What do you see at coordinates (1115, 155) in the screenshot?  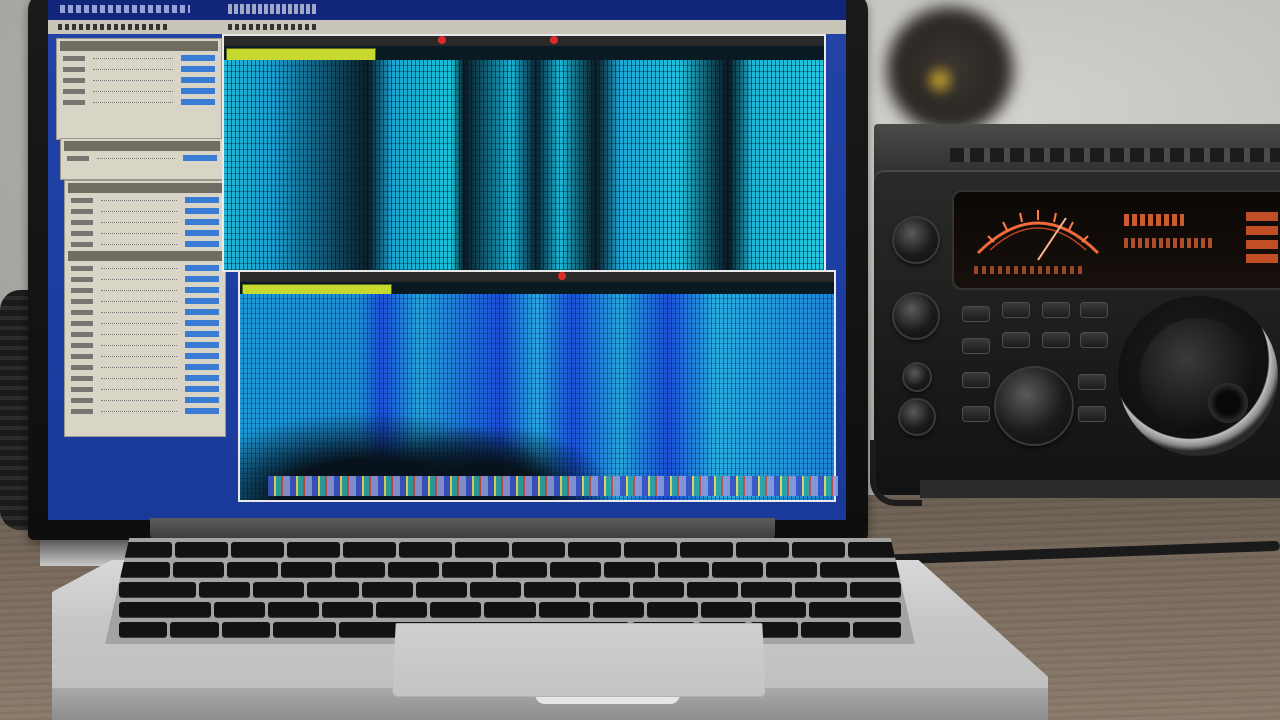 I see `radio-vent-grill` at bounding box center [1115, 155].